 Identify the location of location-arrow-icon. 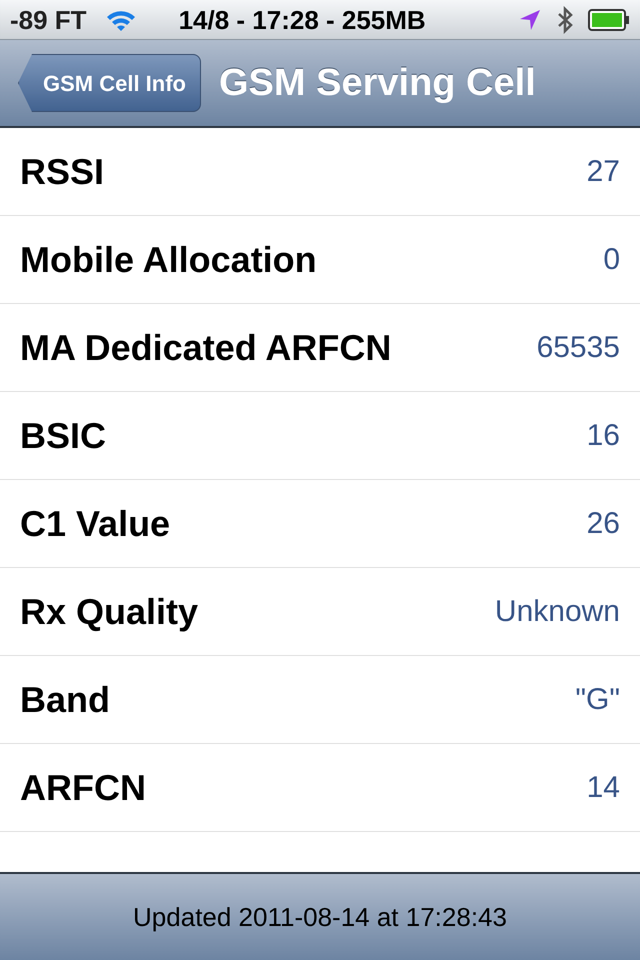
(530, 20).